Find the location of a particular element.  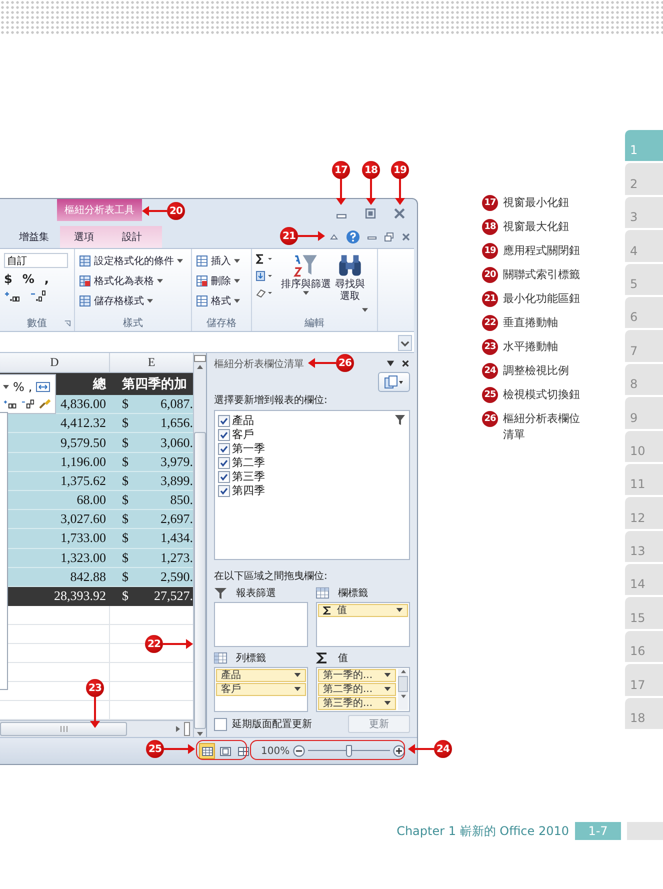

field-label: 第二季 is located at coordinates (248, 462).